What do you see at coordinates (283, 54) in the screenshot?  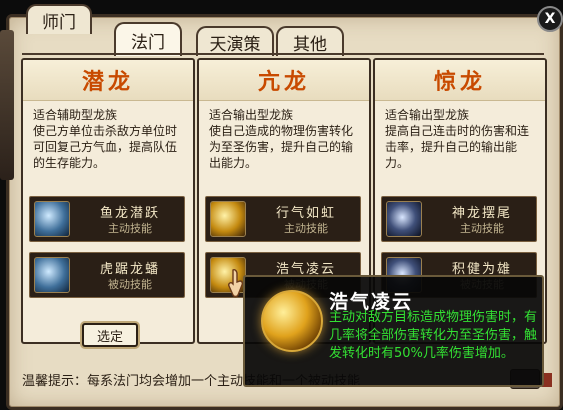 I see `tab-divider` at bounding box center [283, 54].